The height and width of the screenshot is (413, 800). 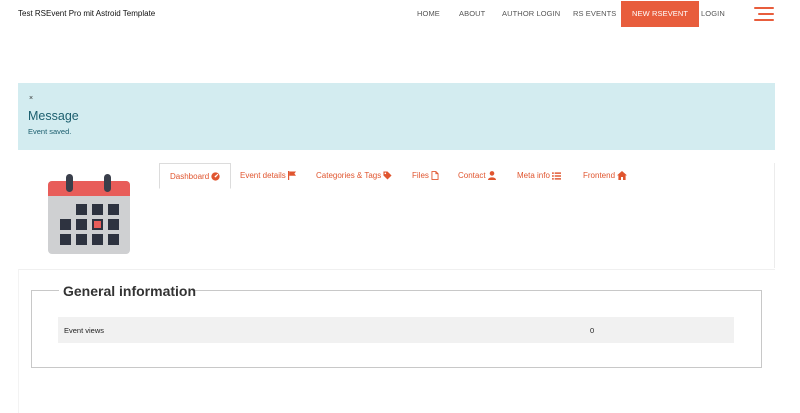 I want to click on calendar-illustration, so click(x=89, y=214).